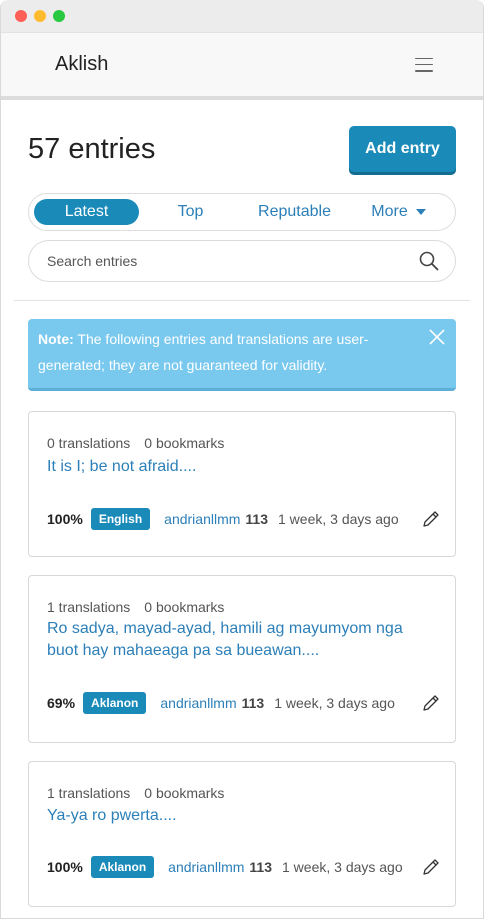 Image resolution: width=484 pixels, height=919 pixels. What do you see at coordinates (242, 443) in the screenshot?
I see `entry-meta: 0 translations 0 bookmarks` at bounding box center [242, 443].